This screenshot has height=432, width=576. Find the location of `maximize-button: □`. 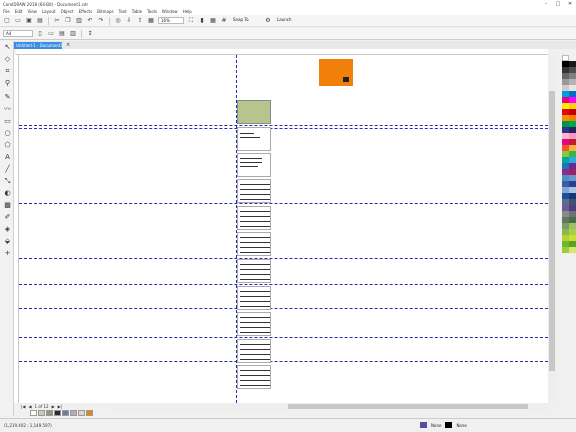

maximize-button: □ is located at coordinates (558, 4).